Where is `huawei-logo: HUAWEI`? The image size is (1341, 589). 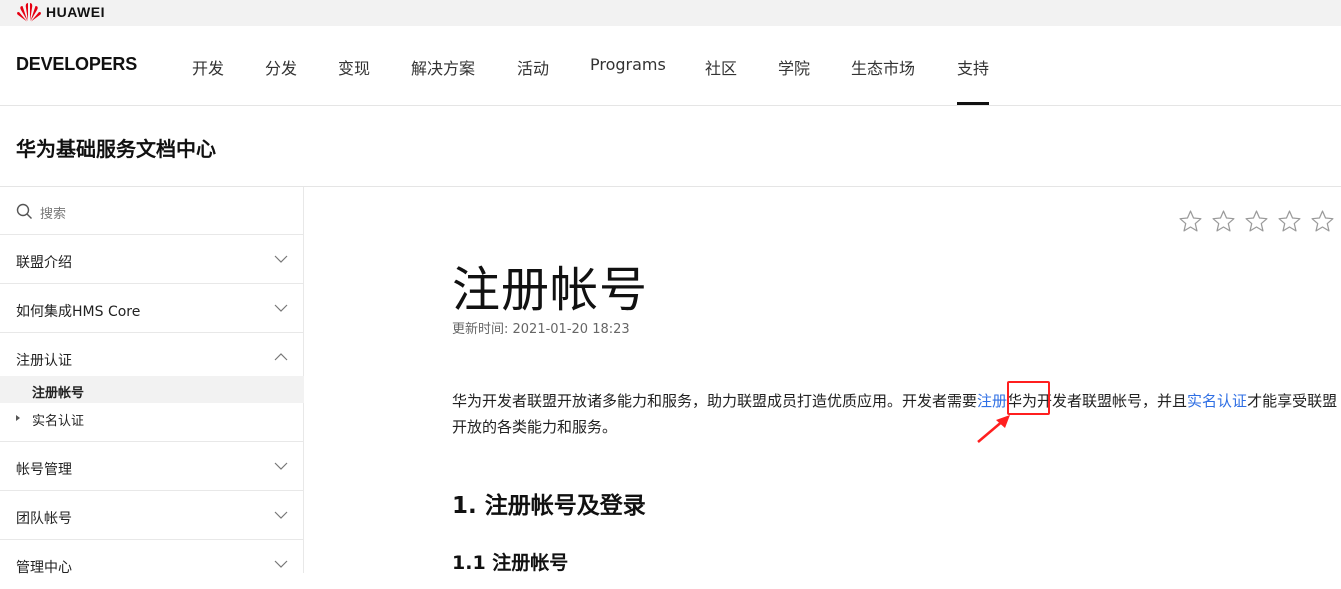 huawei-logo: HUAWEI is located at coordinates (60, 12).